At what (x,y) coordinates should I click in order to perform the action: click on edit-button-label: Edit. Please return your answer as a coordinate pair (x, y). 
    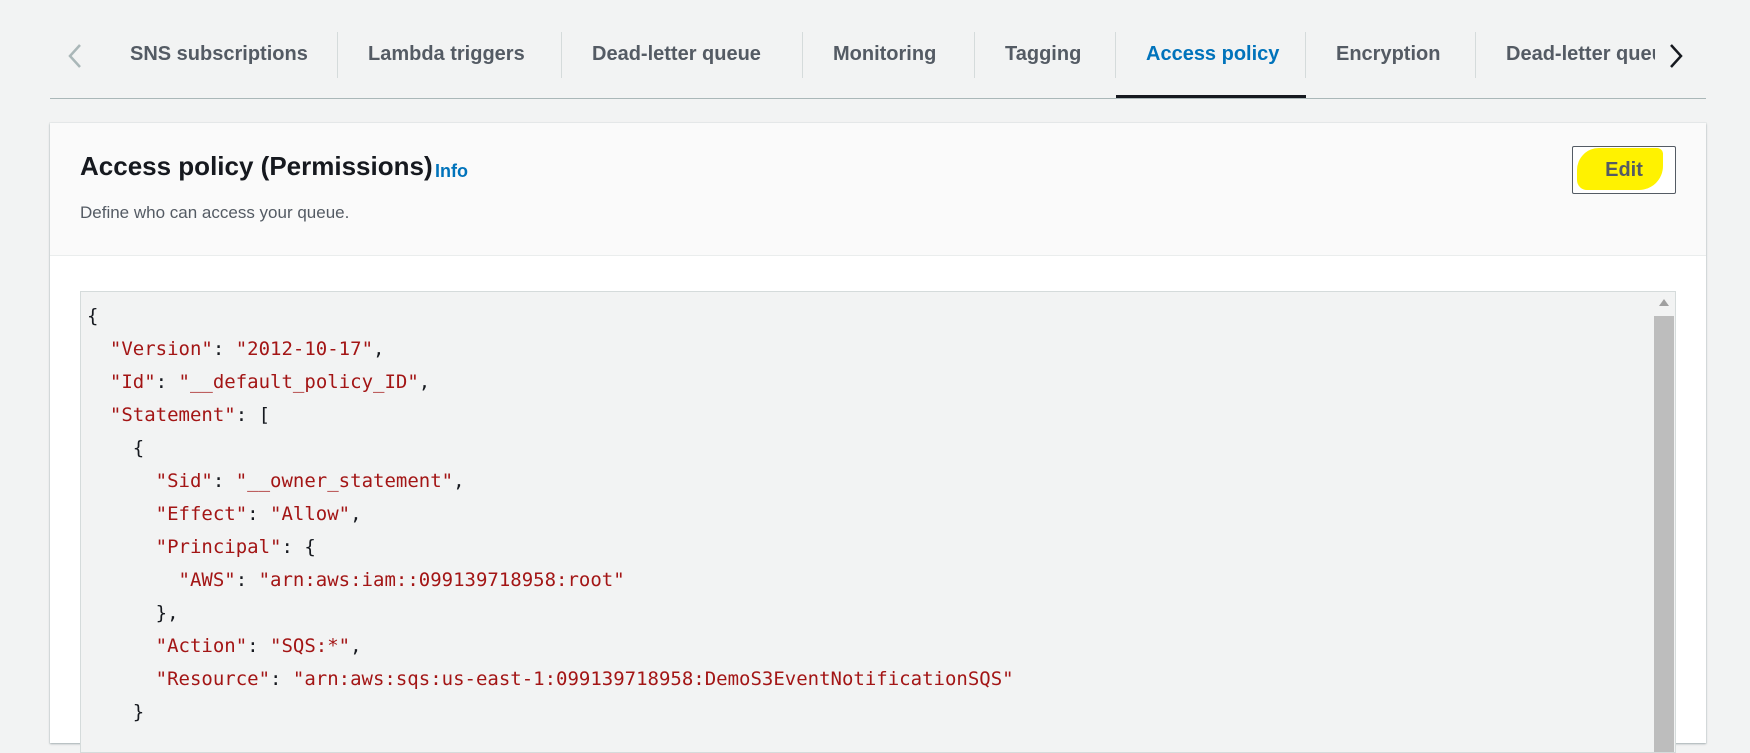
    Looking at the image, I should click on (1624, 170).